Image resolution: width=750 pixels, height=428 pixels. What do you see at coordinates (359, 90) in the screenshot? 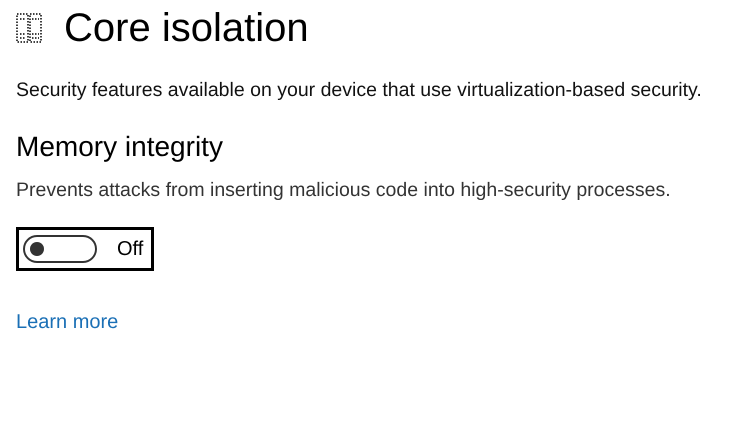
I see `page-description: Security features available on your device that use virtualization-based security.` at bounding box center [359, 90].